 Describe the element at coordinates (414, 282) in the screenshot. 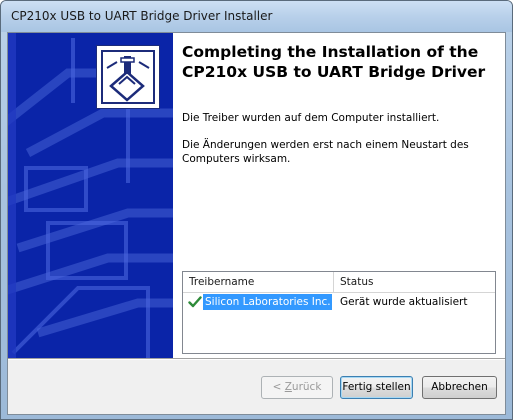

I see `column-header-status: Status` at that location.